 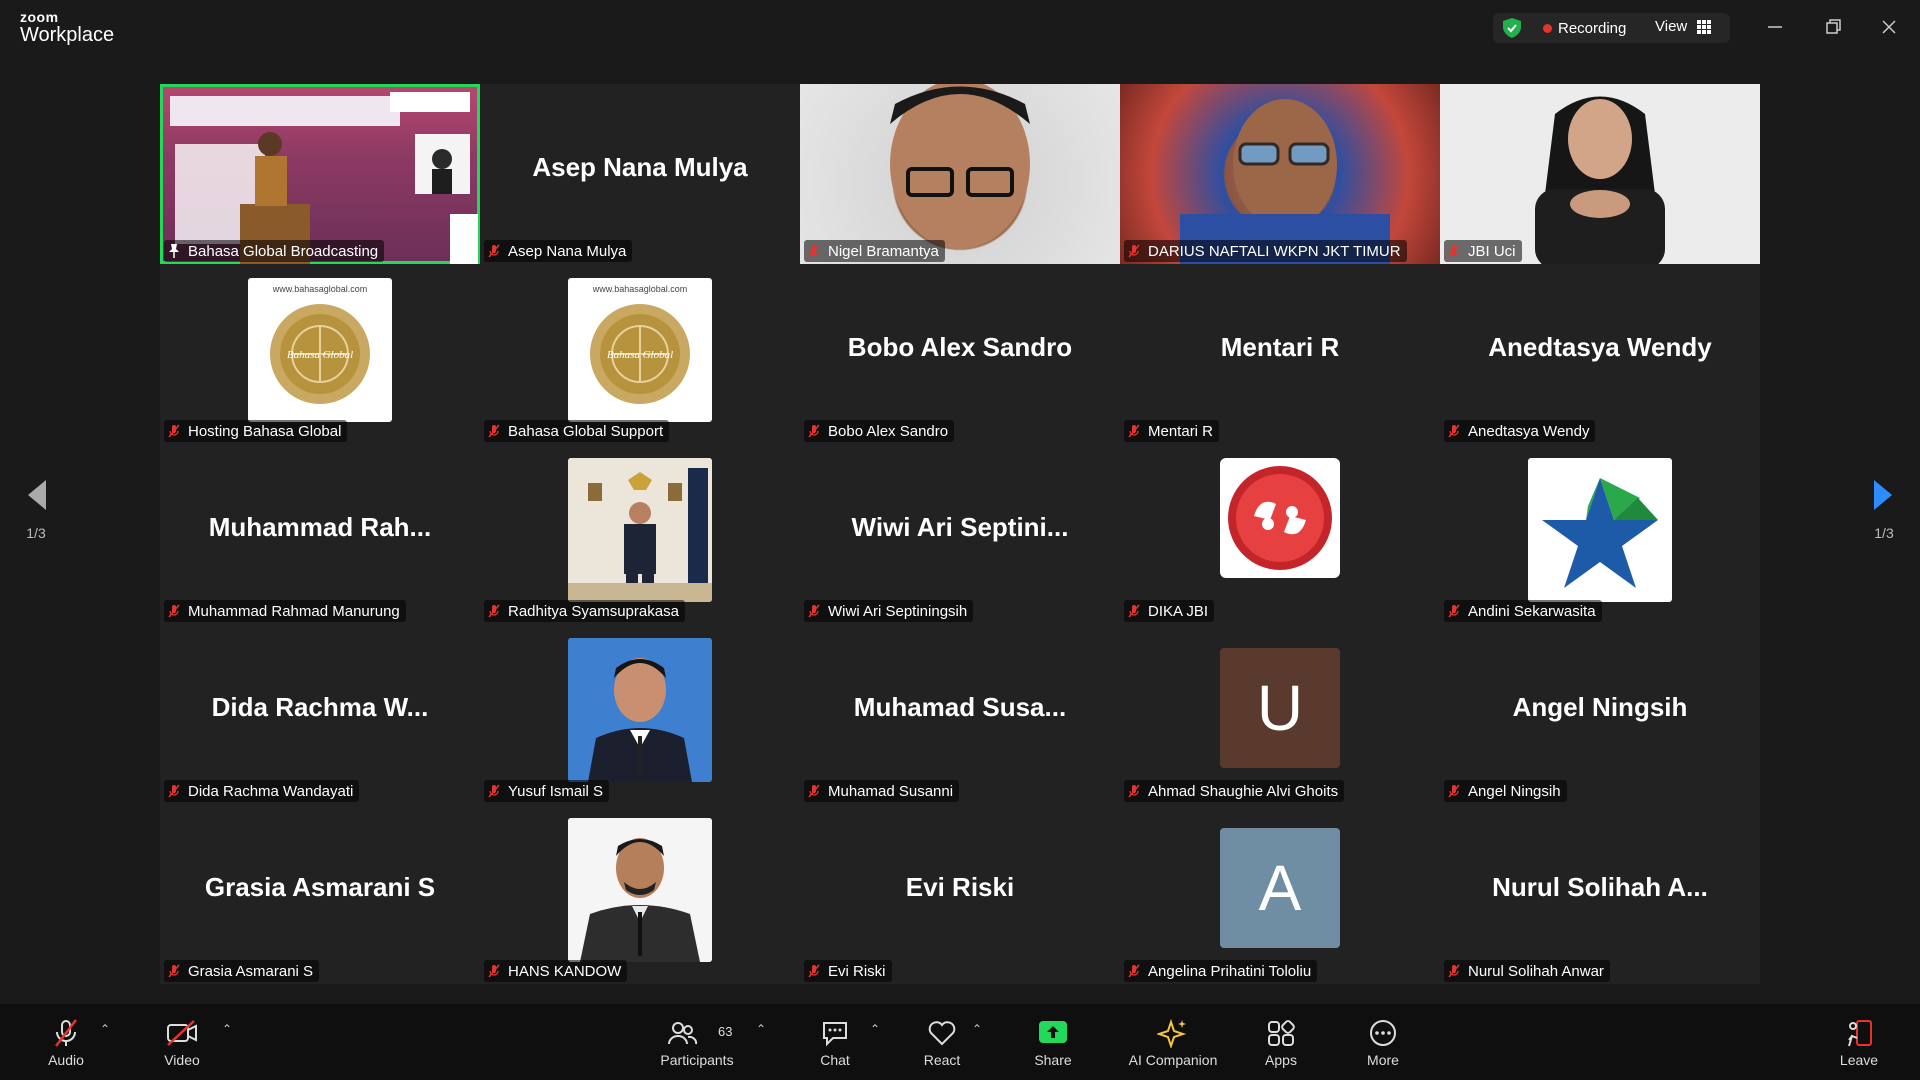 I want to click on share-button: Share, so click(x=1053, y=1043).